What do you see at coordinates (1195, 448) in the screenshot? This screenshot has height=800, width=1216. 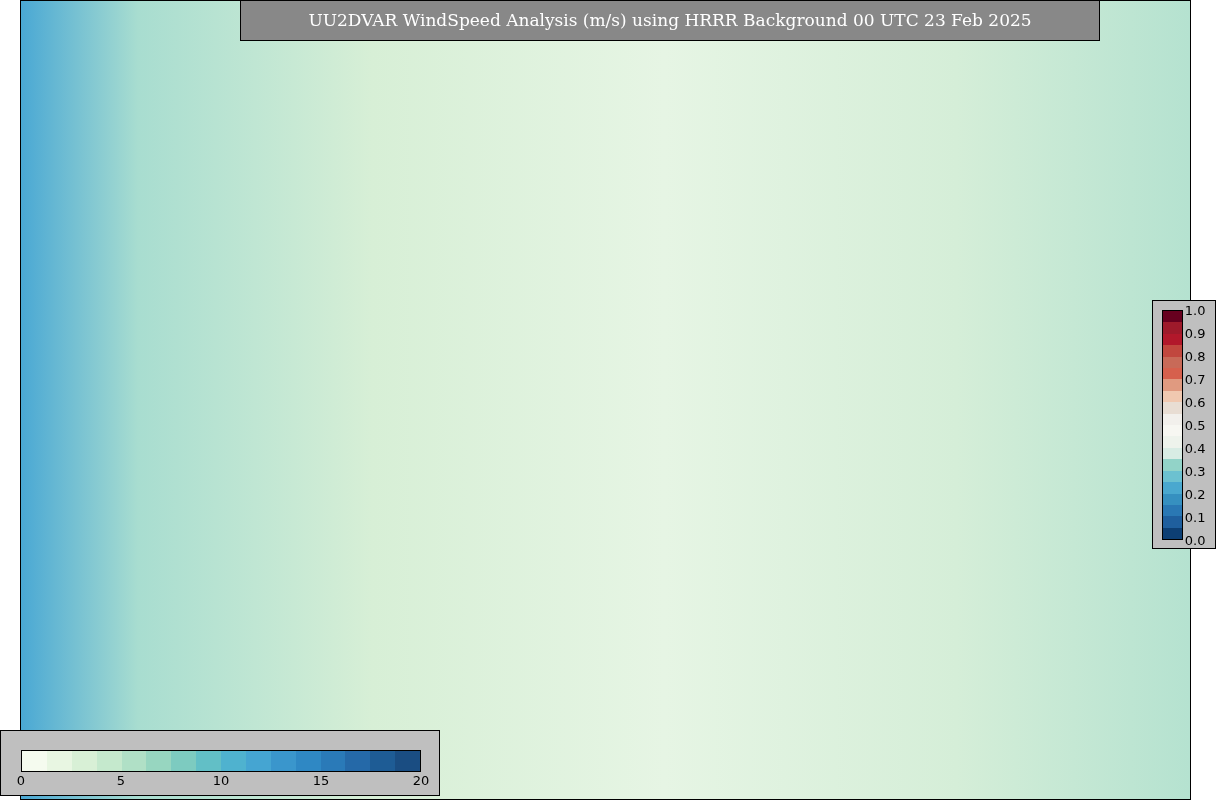 I see `tick-label: 0.4` at bounding box center [1195, 448].